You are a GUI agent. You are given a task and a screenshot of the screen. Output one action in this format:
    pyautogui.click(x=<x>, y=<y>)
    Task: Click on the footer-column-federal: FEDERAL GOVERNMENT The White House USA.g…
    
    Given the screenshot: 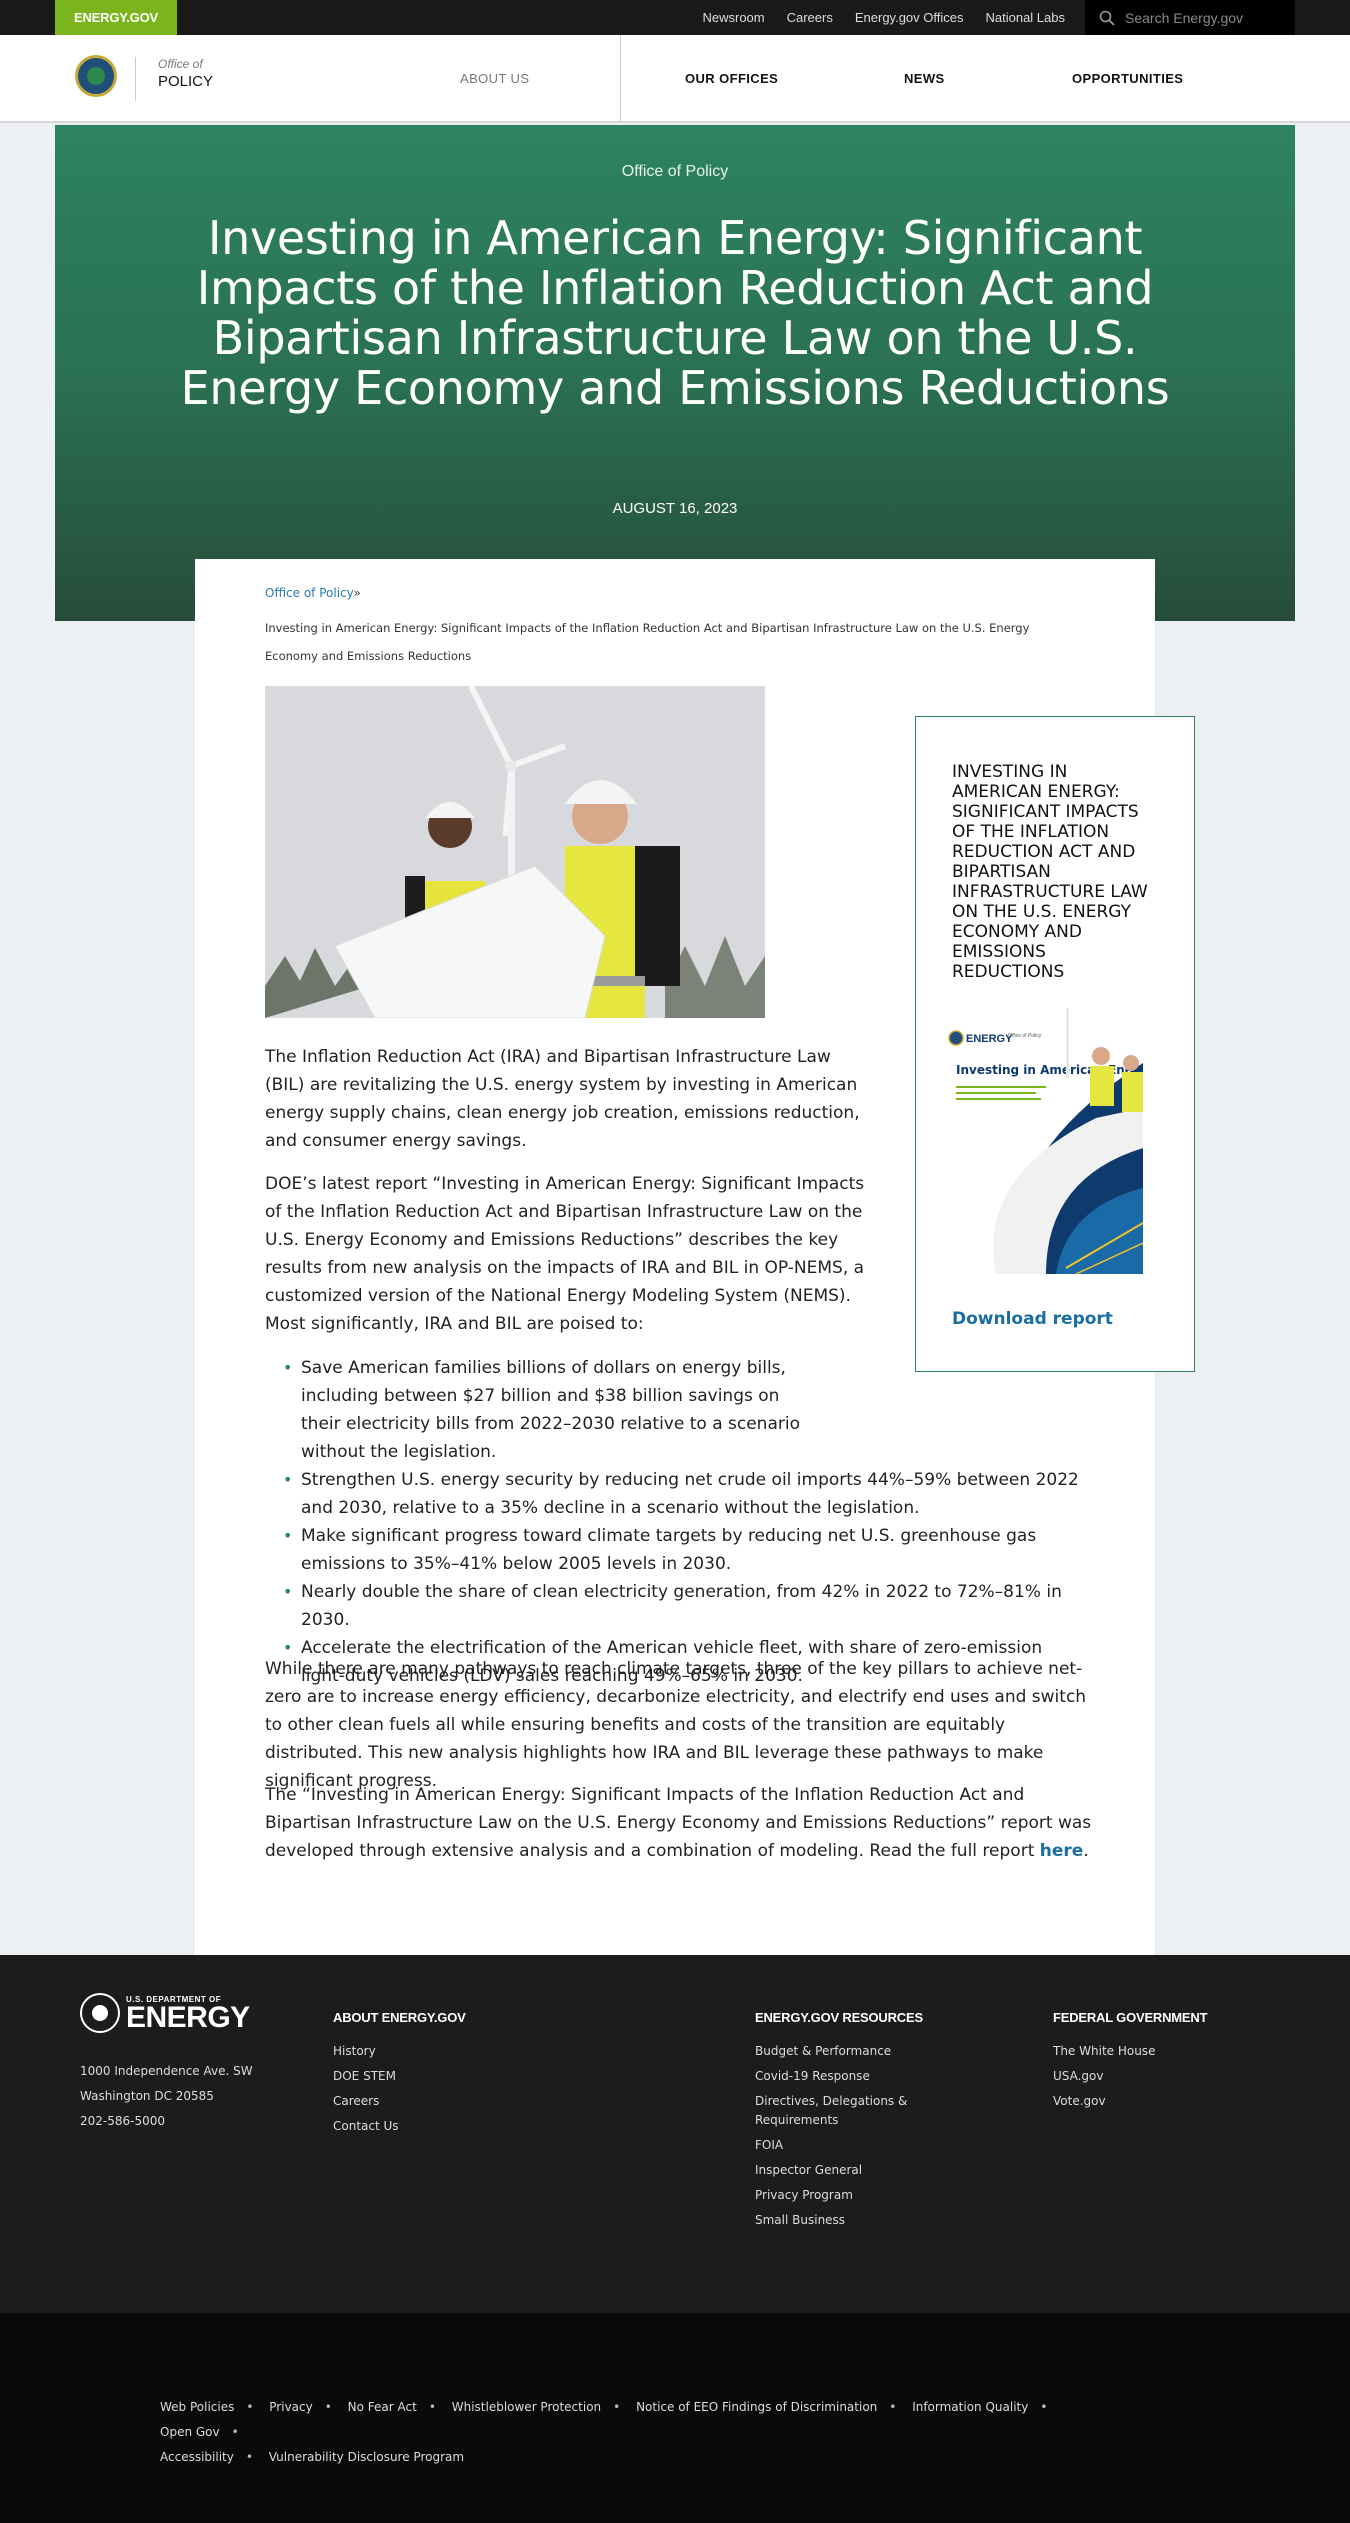 What is the action you would take?
    pyautogui.click(x=1163, y=2063)
    